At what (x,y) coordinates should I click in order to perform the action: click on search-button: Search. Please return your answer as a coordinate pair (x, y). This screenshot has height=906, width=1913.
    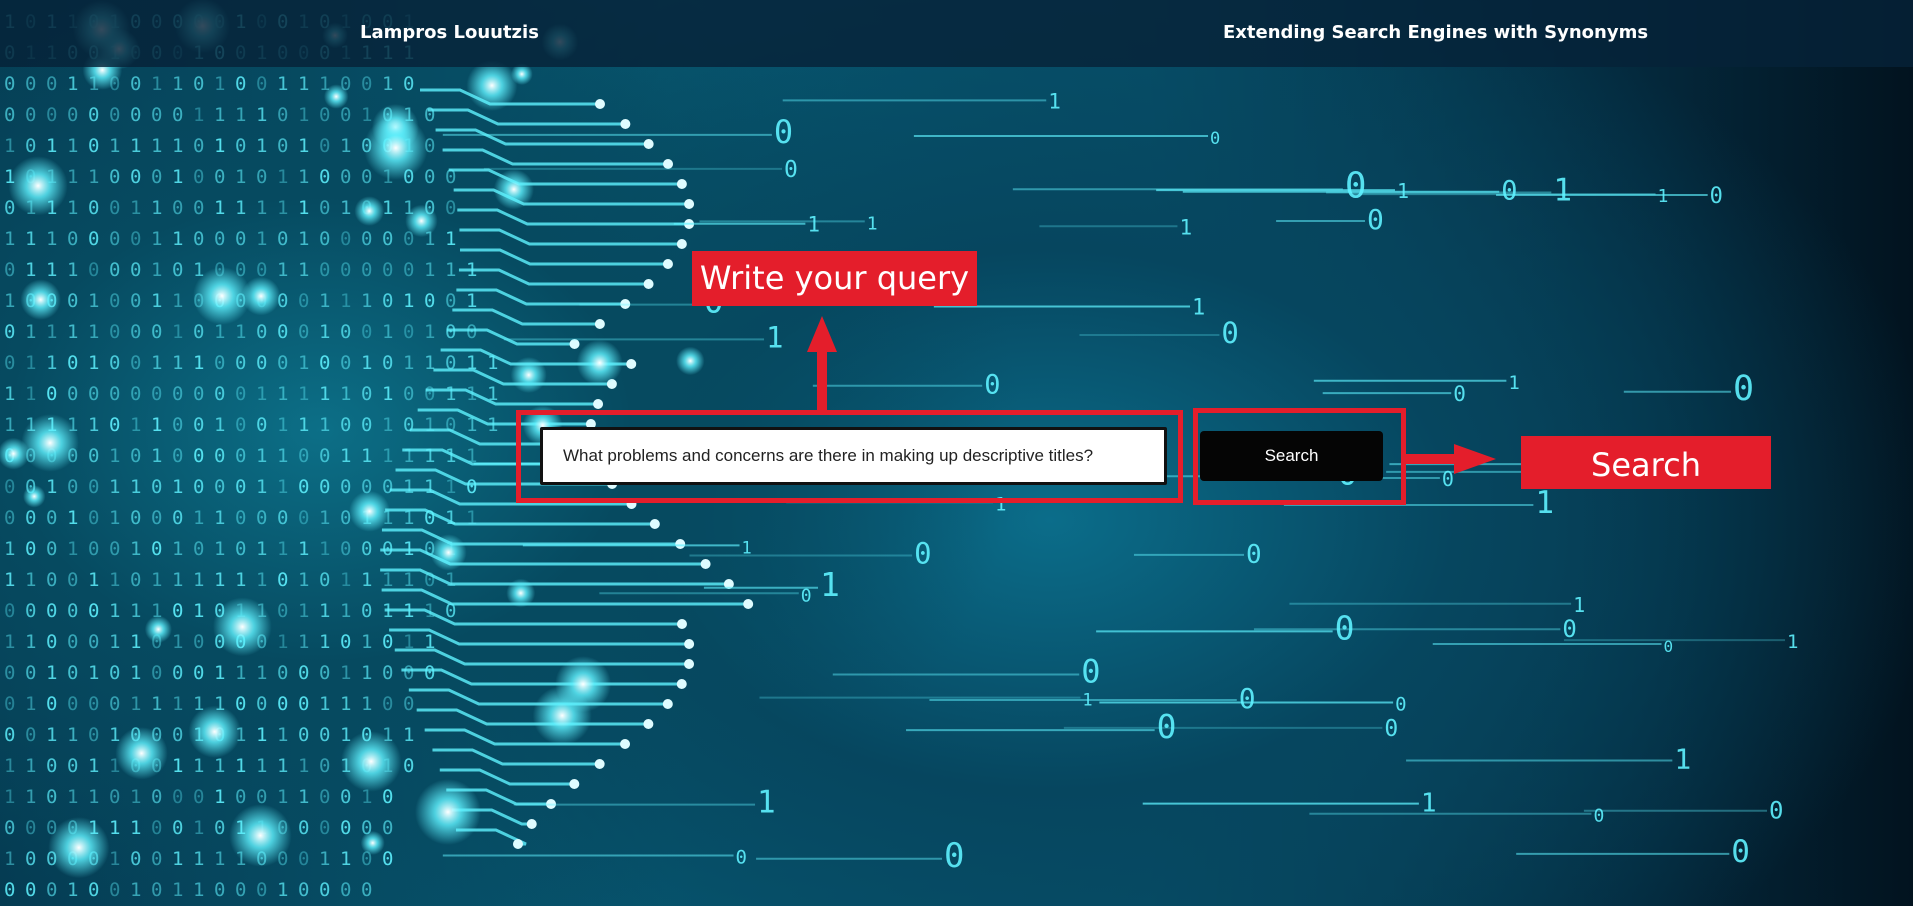
    Looking at the image, I should click on (1291, 456).